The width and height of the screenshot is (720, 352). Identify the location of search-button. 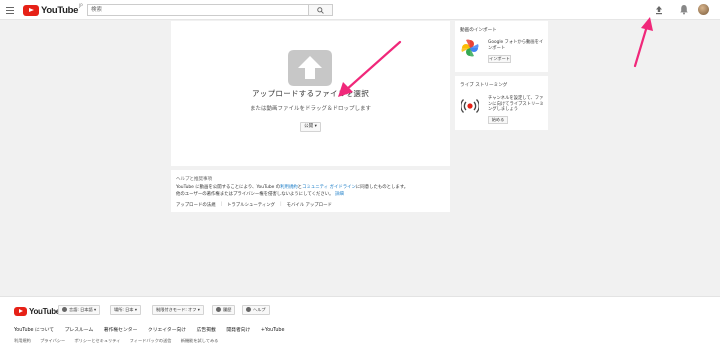
(321, 10).